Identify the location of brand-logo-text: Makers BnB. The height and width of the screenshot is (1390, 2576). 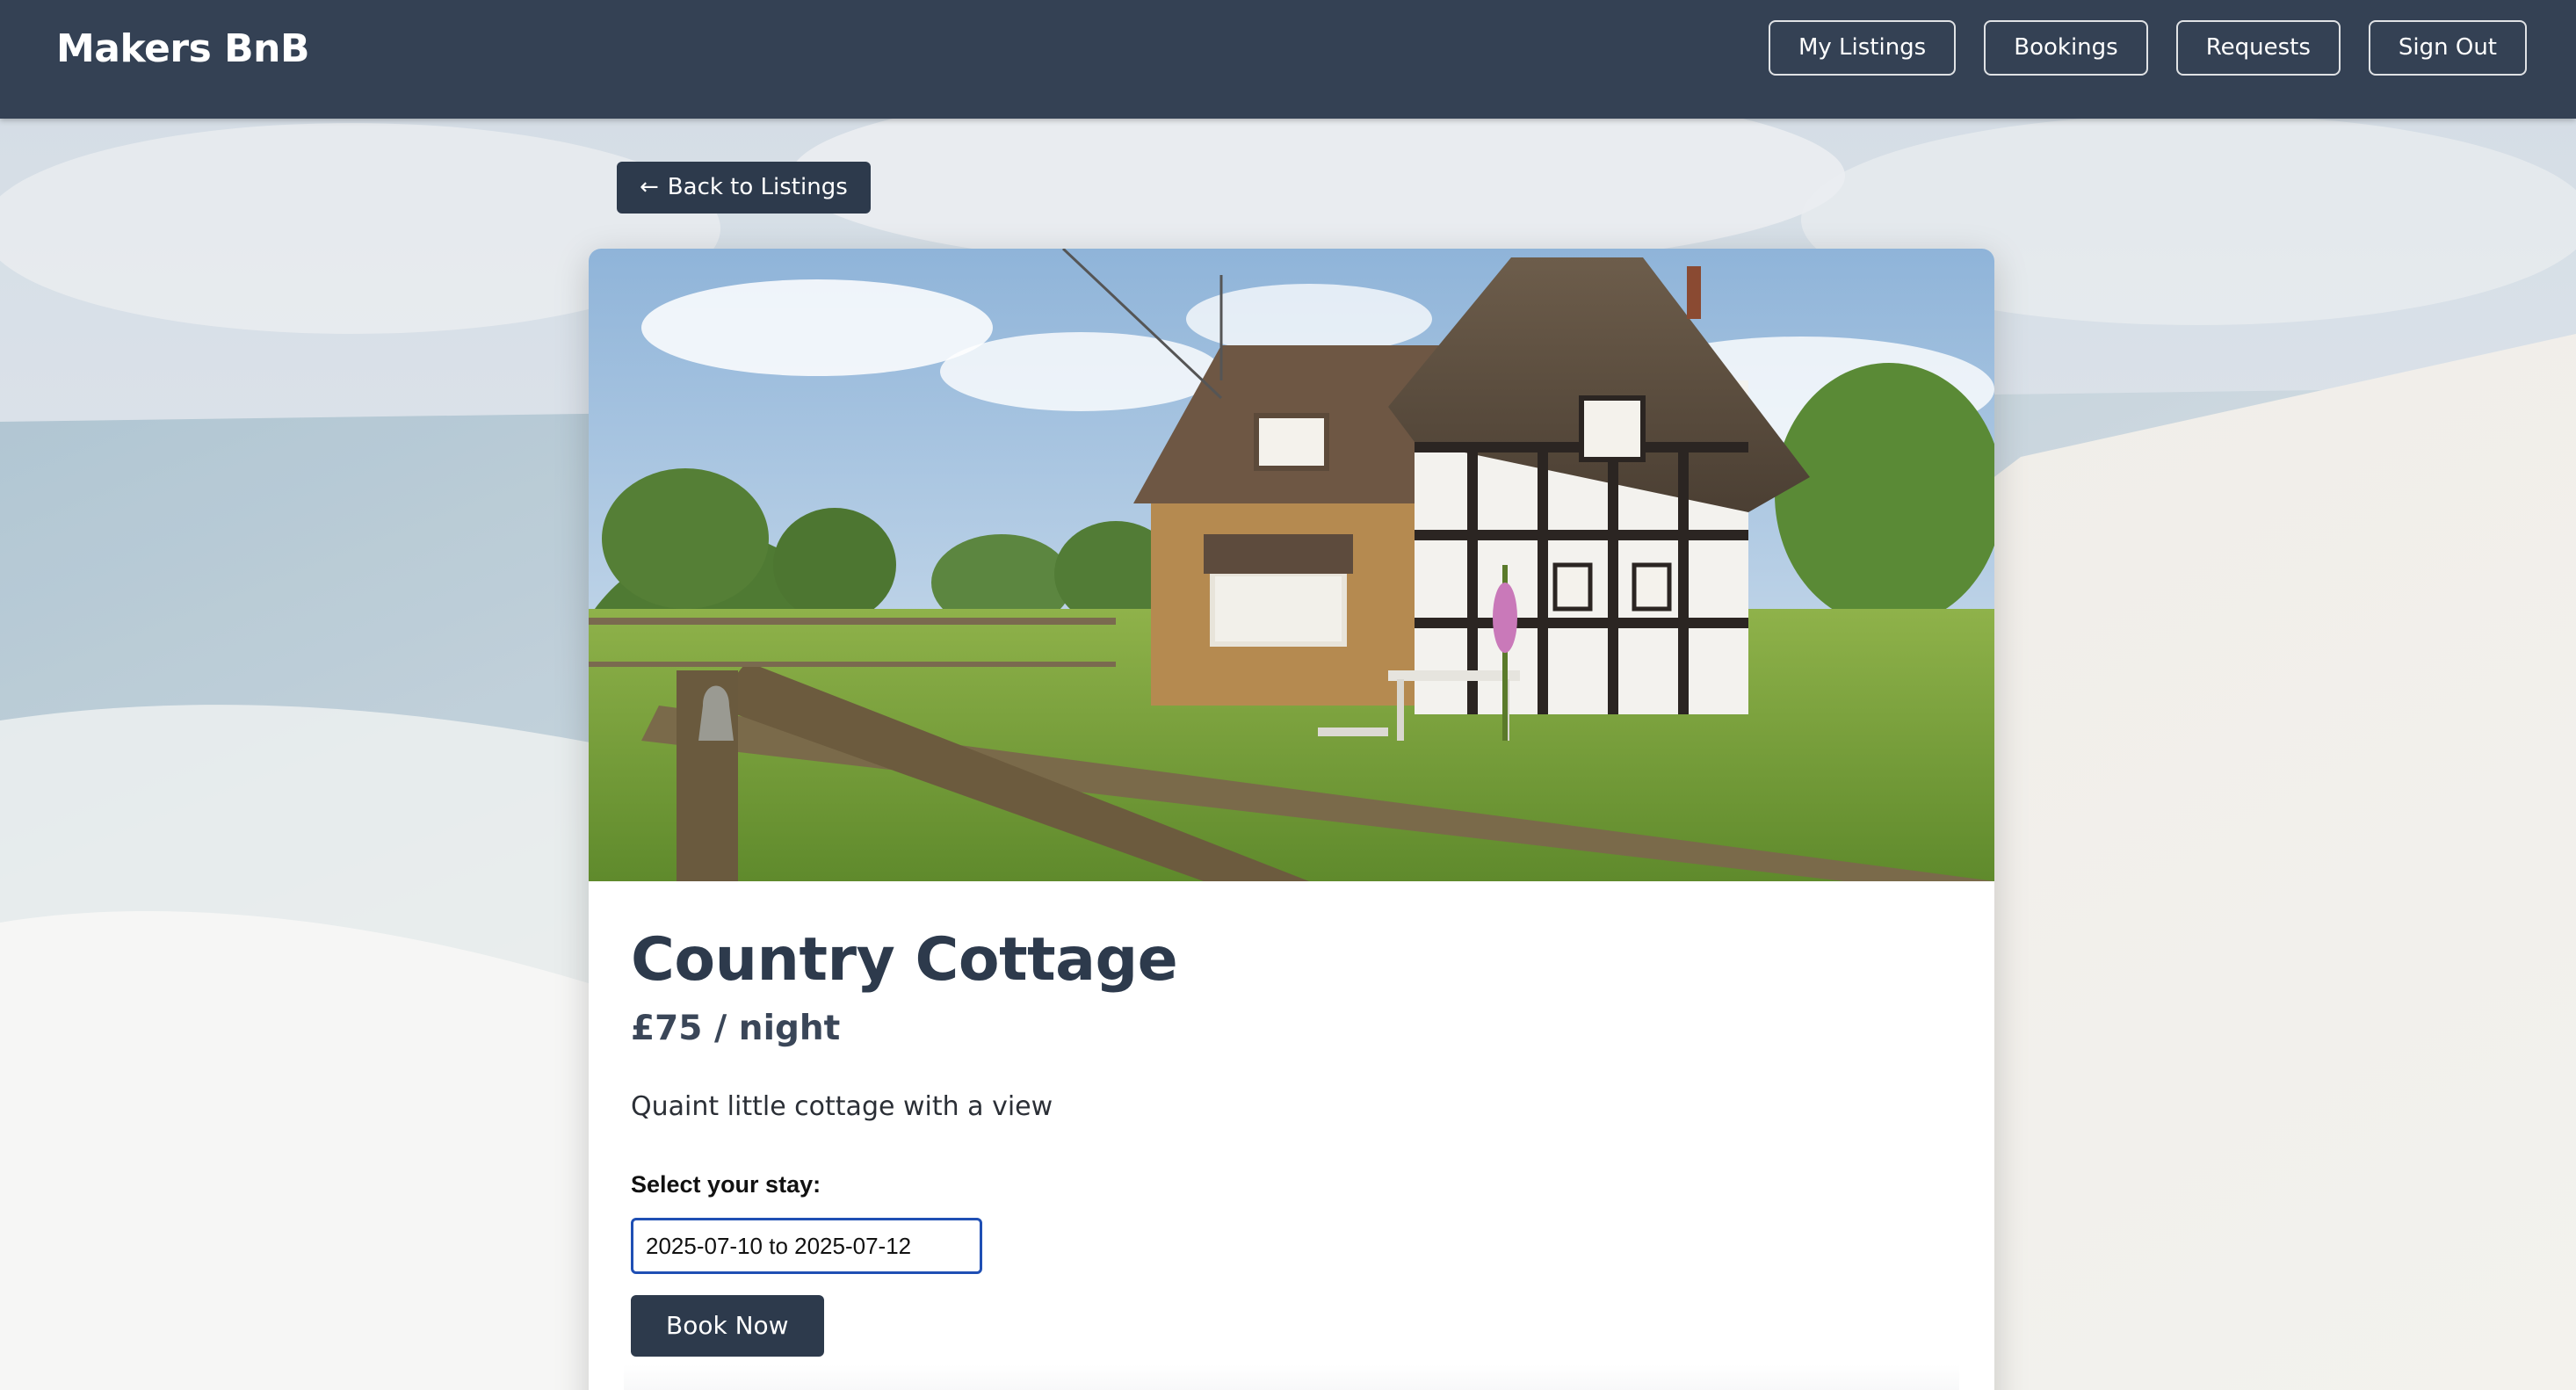
(183, 49).